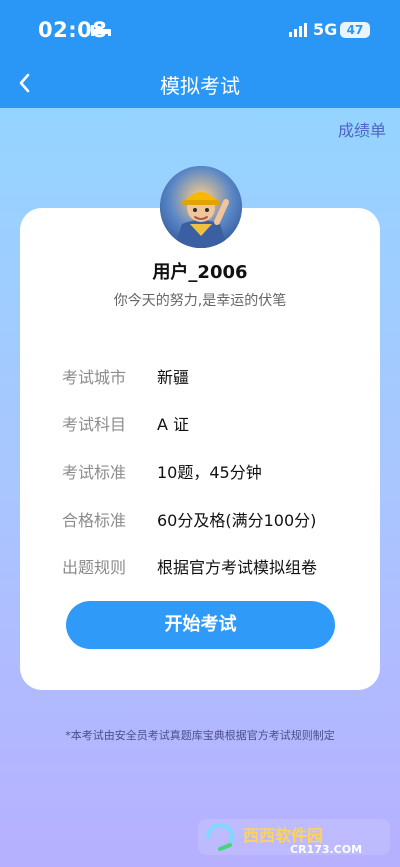 This screenshot has width=400, height=867. I want to click on info-label: 出题规则, so click(94, 567).